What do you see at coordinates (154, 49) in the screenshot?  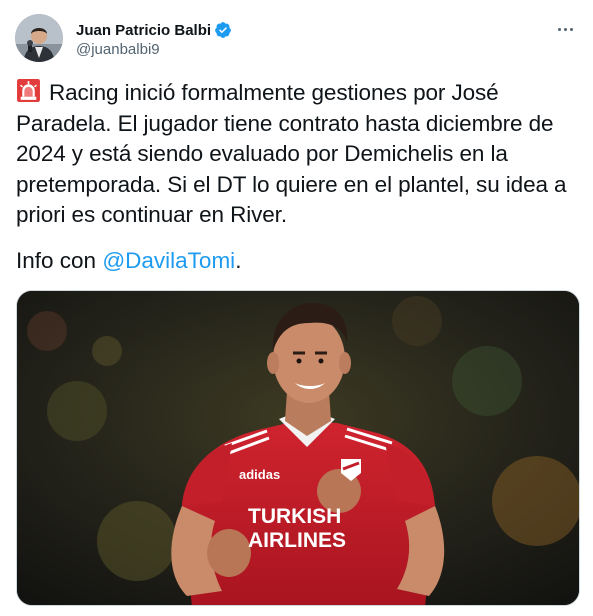 I see `handle: @juanbalbi9` at bounding box center [154, 49].